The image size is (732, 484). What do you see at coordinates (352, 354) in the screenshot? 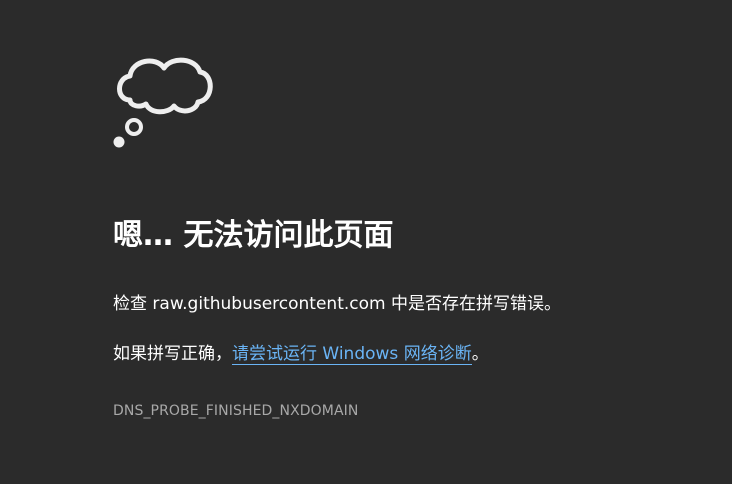
I see `network-diagnostics-link: 请尝试运行 Windows 网络诊断` at bounding box center [352, 354].